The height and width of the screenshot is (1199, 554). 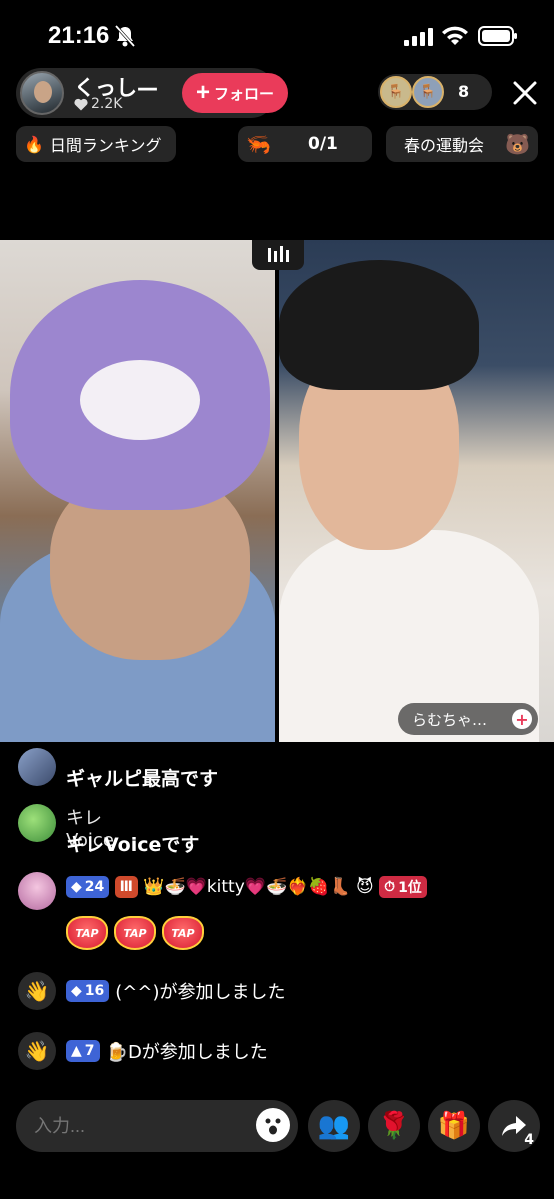 I want to click on host-likes-count: 2.2K, so click(x=107, y=104).